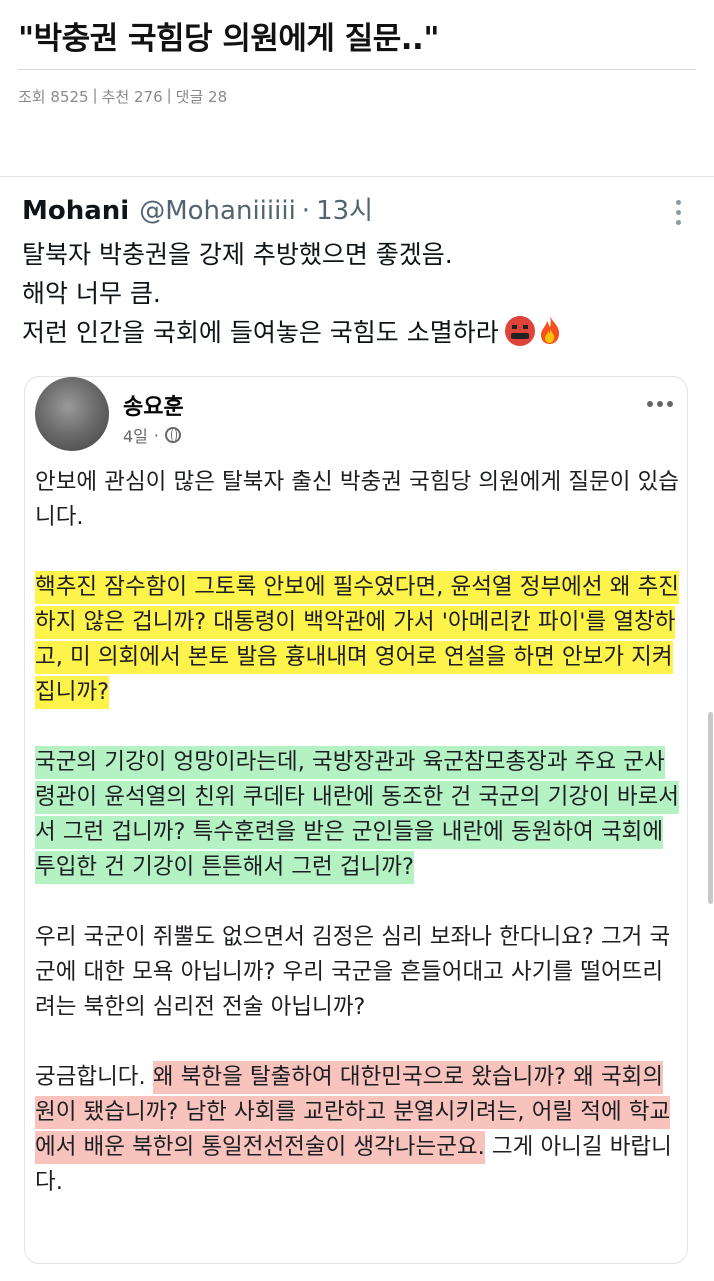 The width and height of the screenshot is (714, 1281). Describe the element at coordinates (91, 293) in the screenshot. I see `tweet-line: 해악 너무 큼.` at that location.